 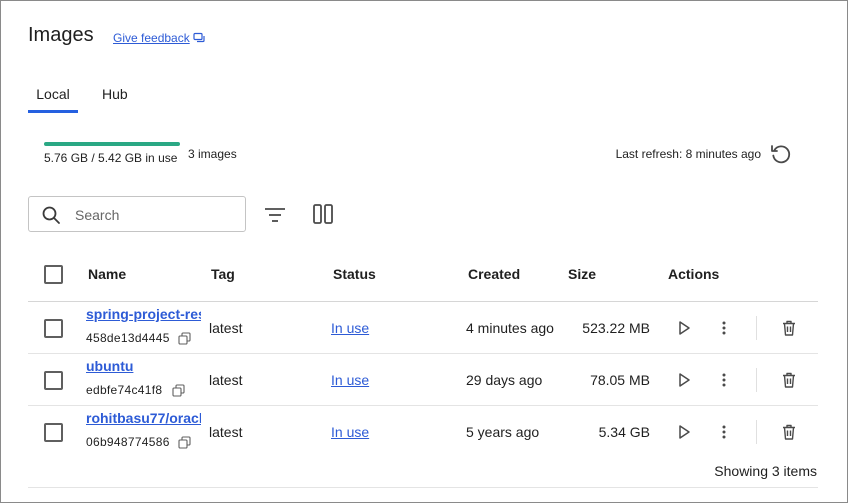 What do you see at coordinates (151, 38) in the screenshot?
I see `give-feedback-label: Give feedback` at bounding box center [151, 38].